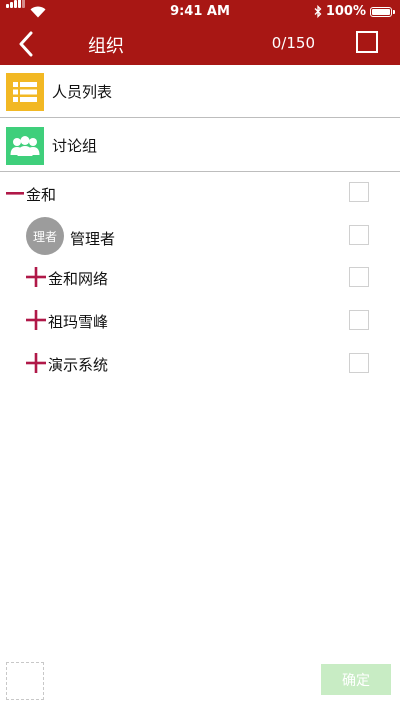 Image resolution: width=400 pixels, height=710 pixels. I want to click on tree-node-jinhe: 金和, so click(200, 193).